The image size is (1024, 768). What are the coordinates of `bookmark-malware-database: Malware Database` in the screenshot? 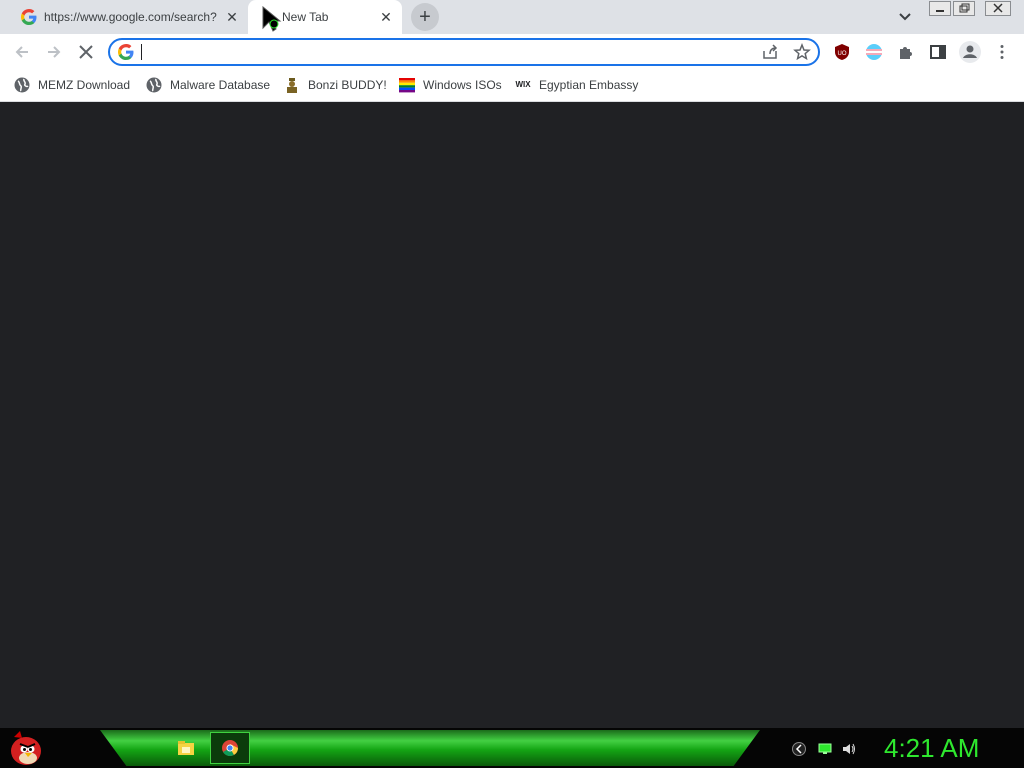 It's located at (208, 85).